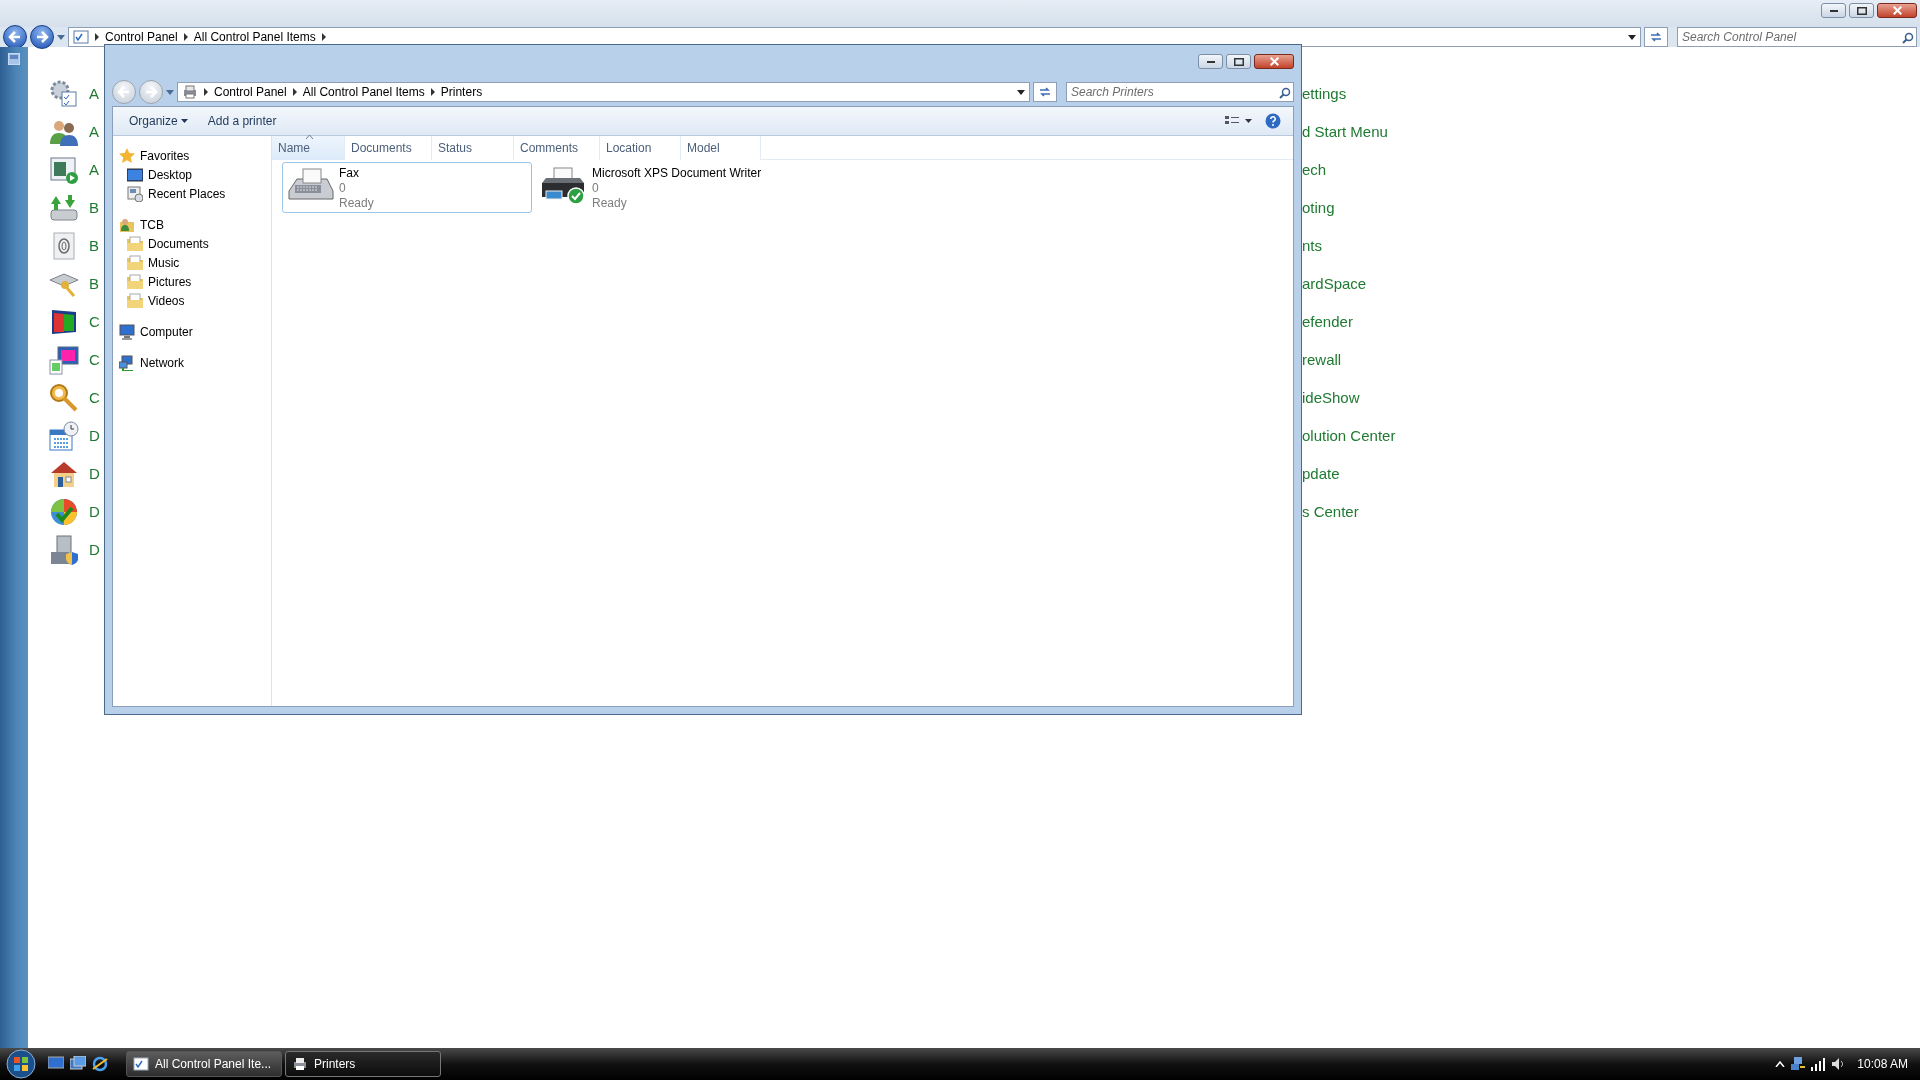 The height and width of the screenshot is (1080, 1920). What do you see at coordinates (158, 121) in the screenshot?
I see `toolbar-button: Organize` at bounding box center [158, 121].